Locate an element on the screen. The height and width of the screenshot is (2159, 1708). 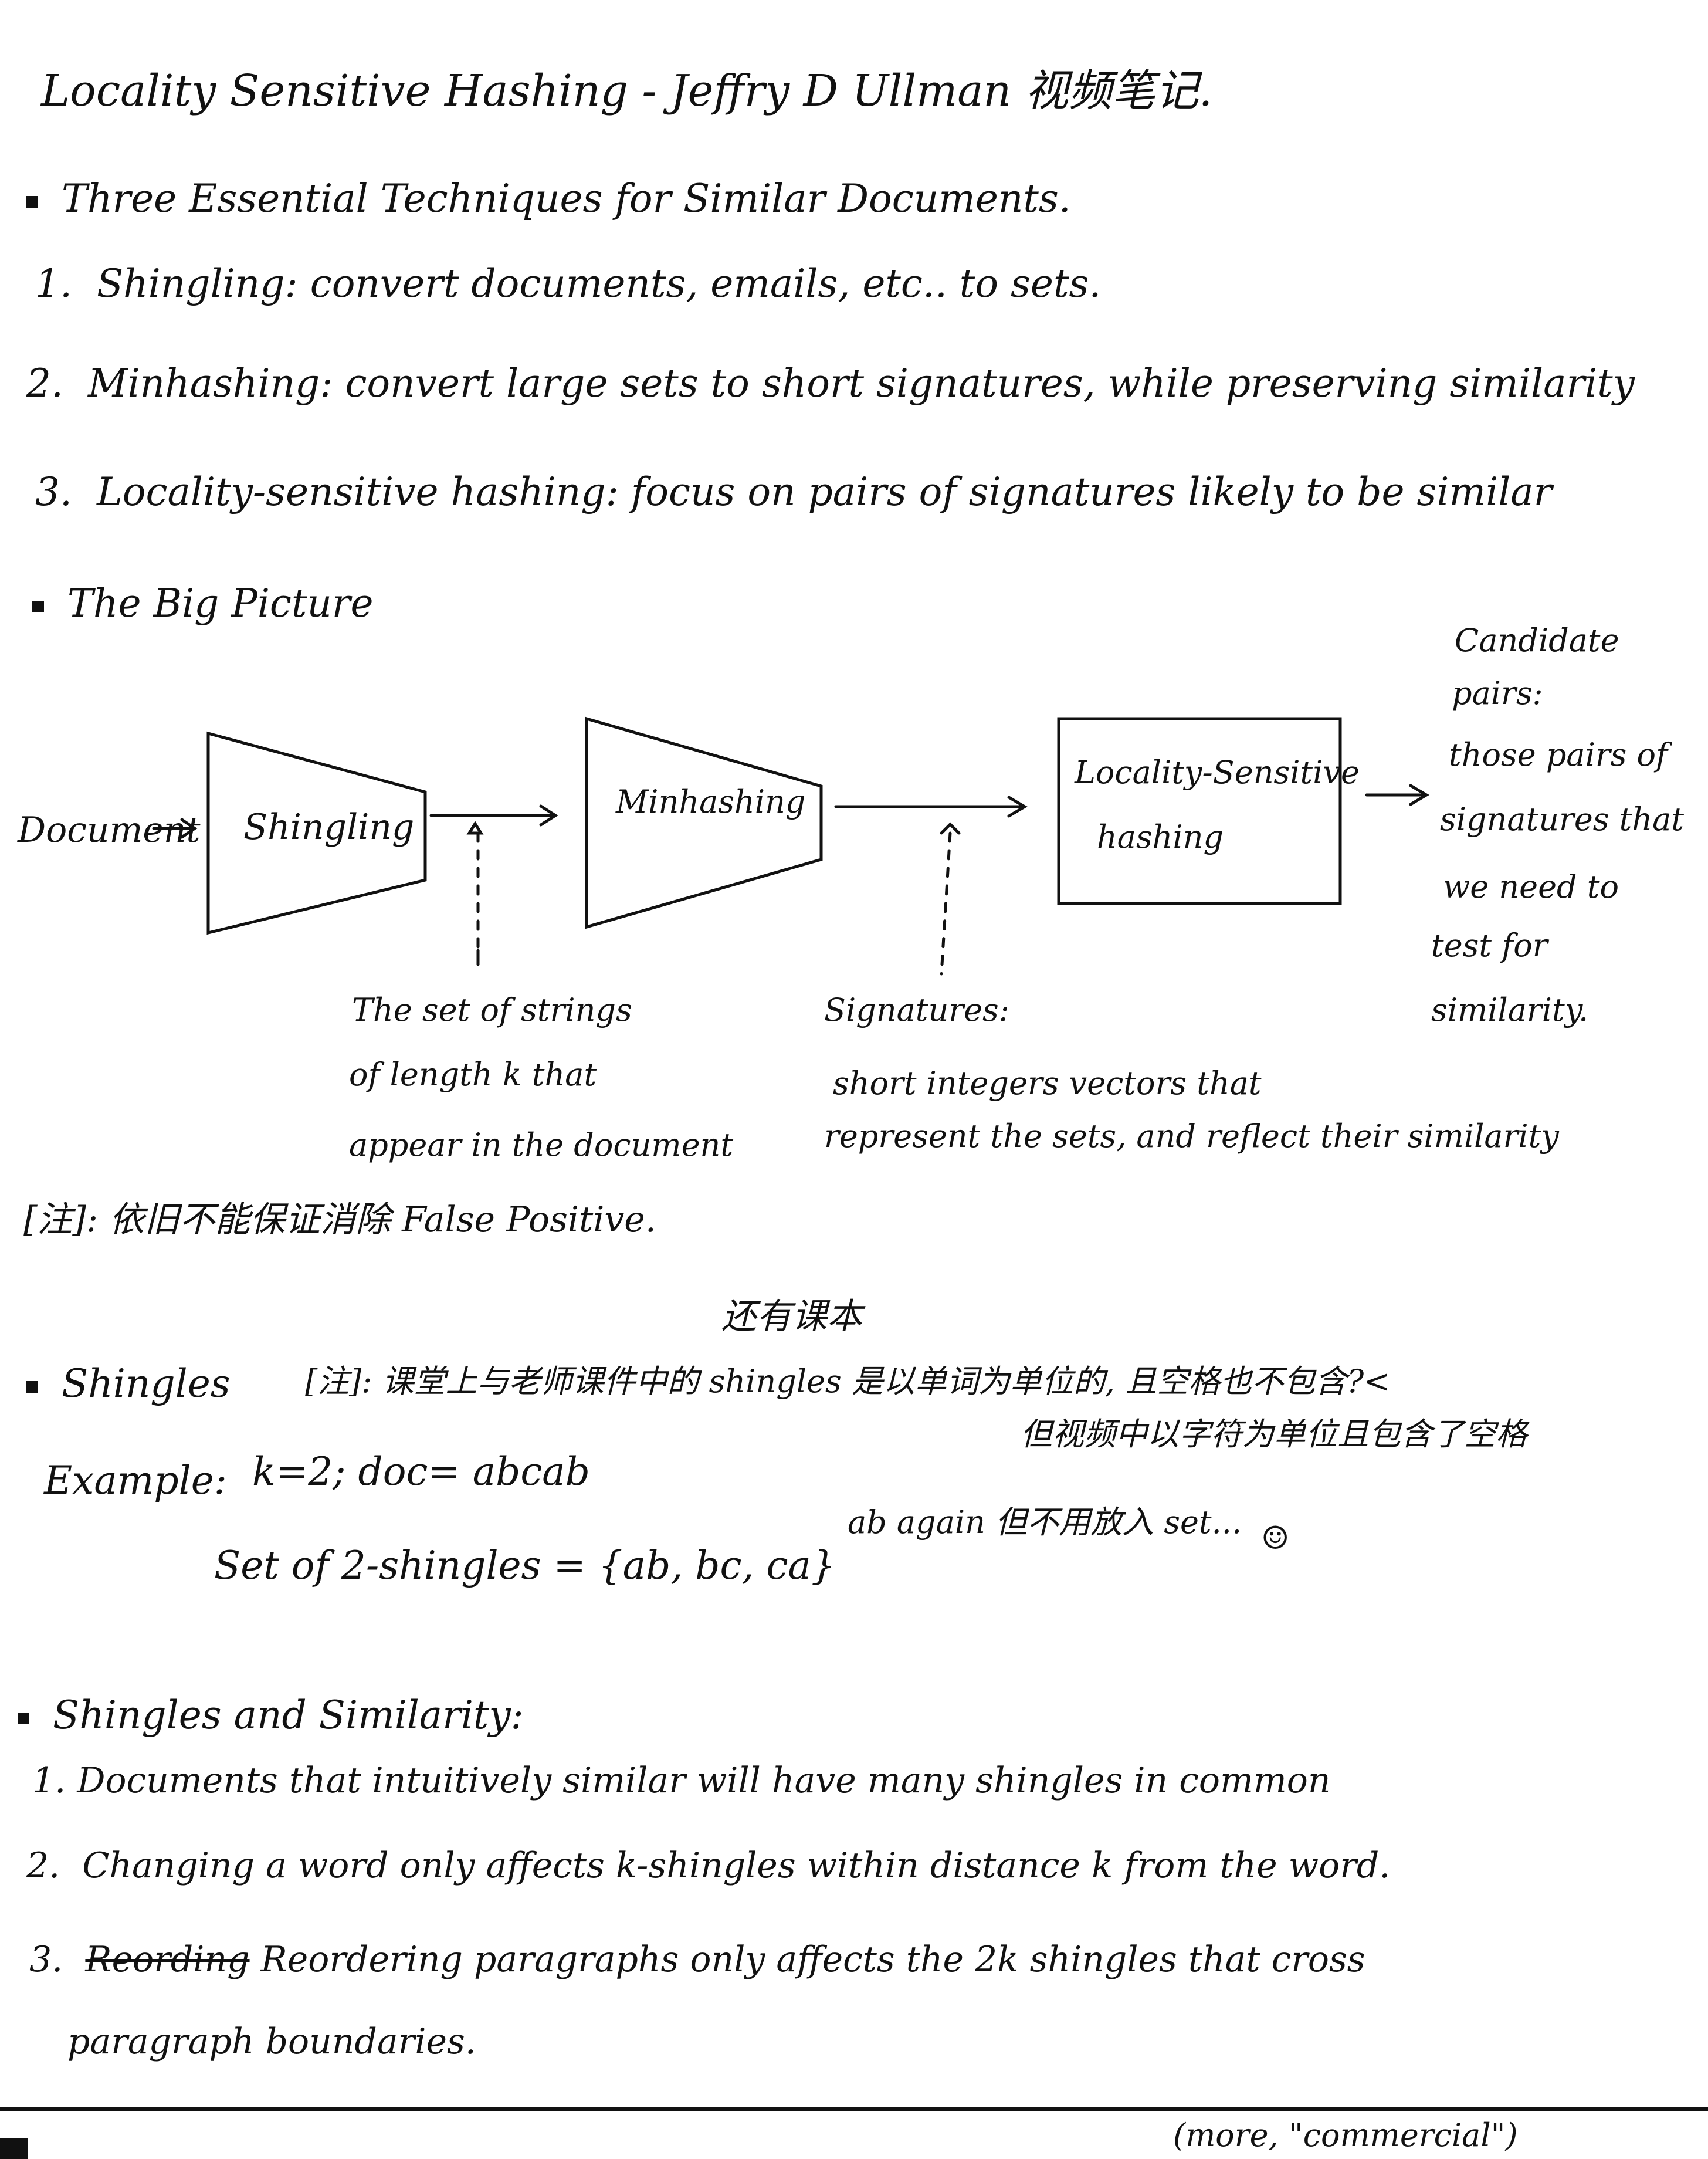
signature-note-line: short integers vectors that is located at coordinates (1047, 1083).